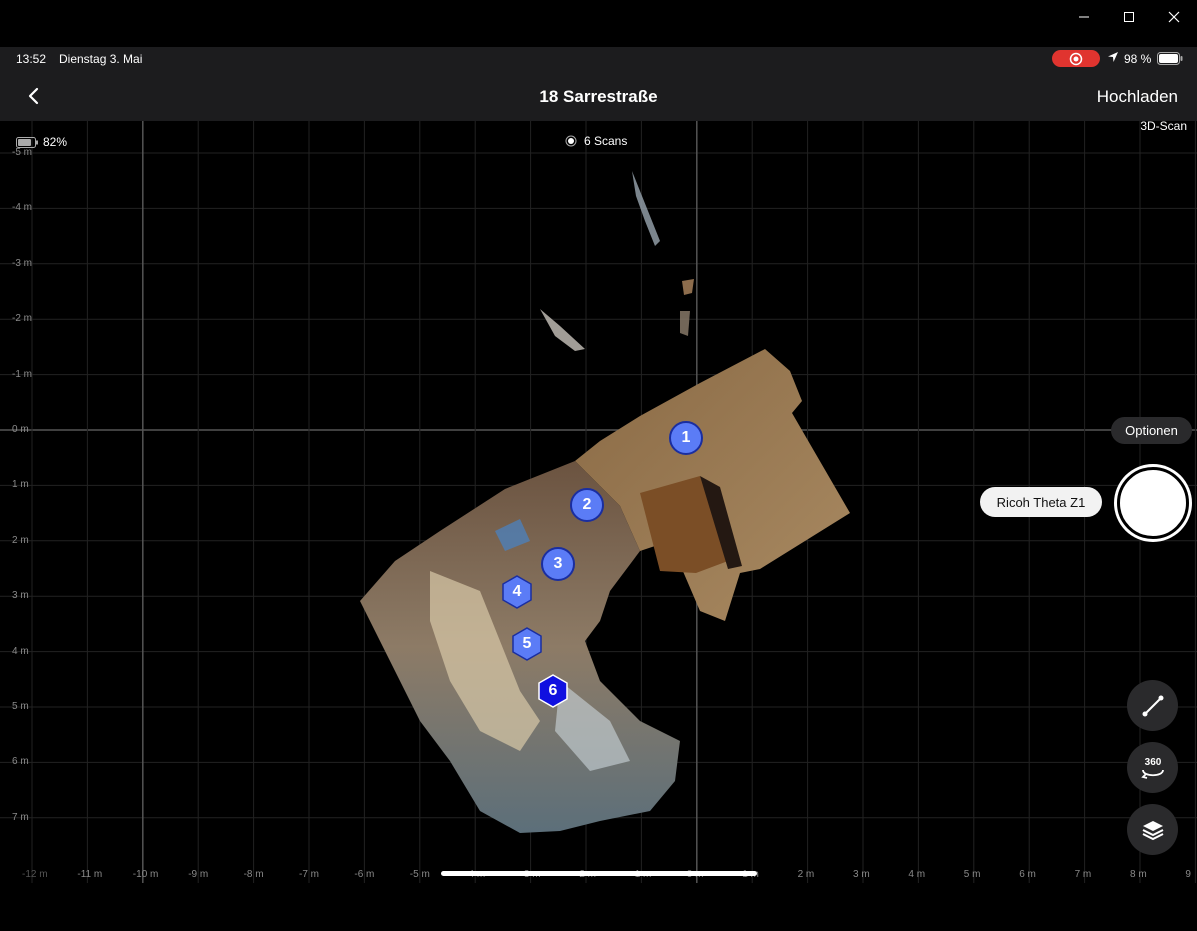 This screenshot has height=931, width=1197. What do you see at coordinates (20, 485) in the screenshot?
I see `y-axis-label: 1 m` at bounding box center [20, 485].